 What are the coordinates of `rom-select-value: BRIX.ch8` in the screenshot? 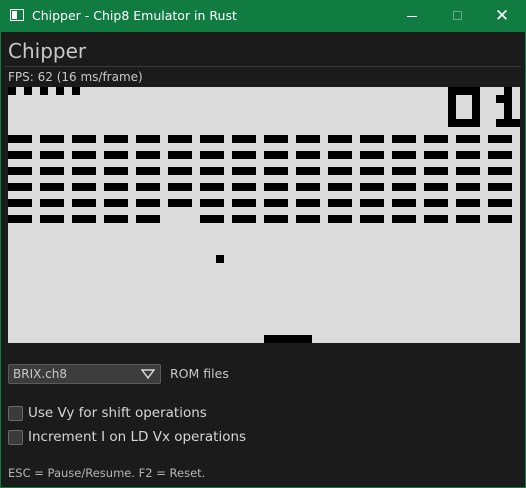 It's located at (40, 374).